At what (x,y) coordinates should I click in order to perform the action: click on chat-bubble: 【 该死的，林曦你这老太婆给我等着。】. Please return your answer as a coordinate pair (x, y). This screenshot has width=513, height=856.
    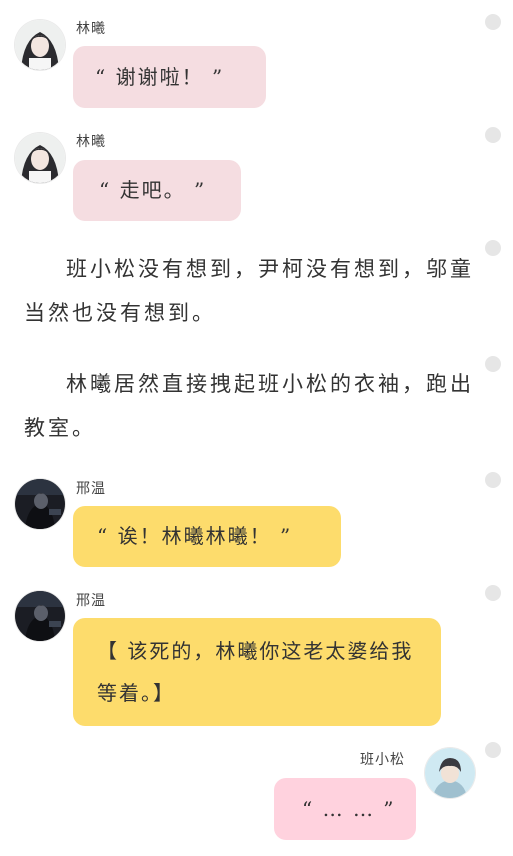
    Looking at the image, I should click on (257, 672).